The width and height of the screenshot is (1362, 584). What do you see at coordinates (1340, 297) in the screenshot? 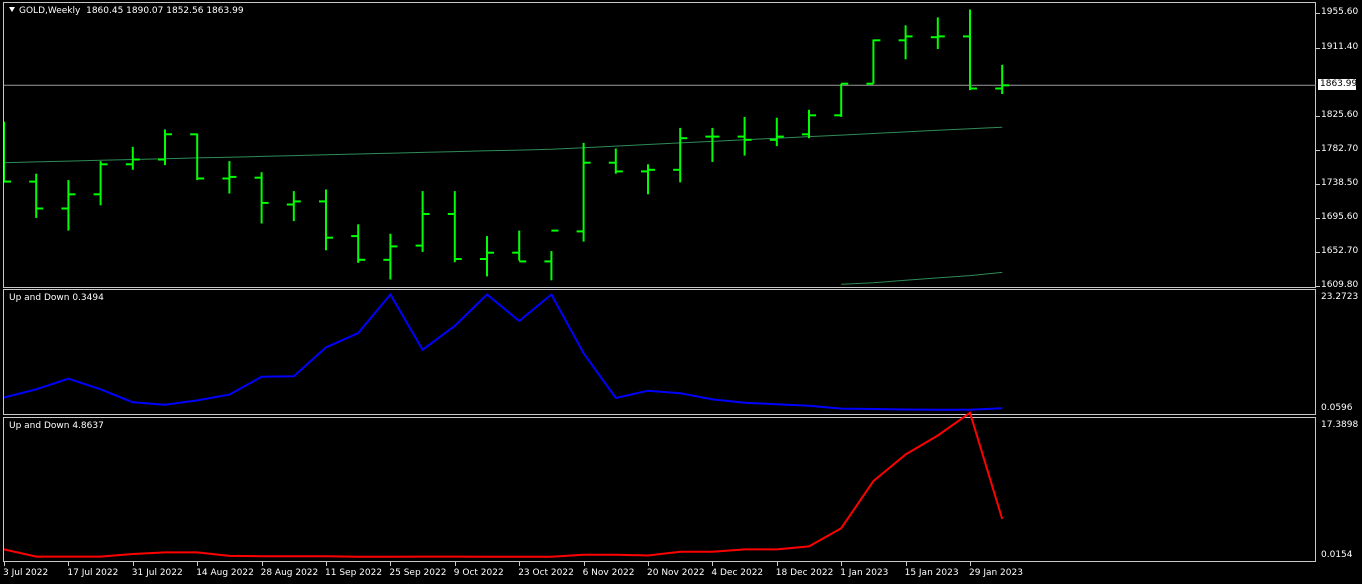
I see `indicator-1-axis-label: 23.2723` at bounding box center [1340, 297].